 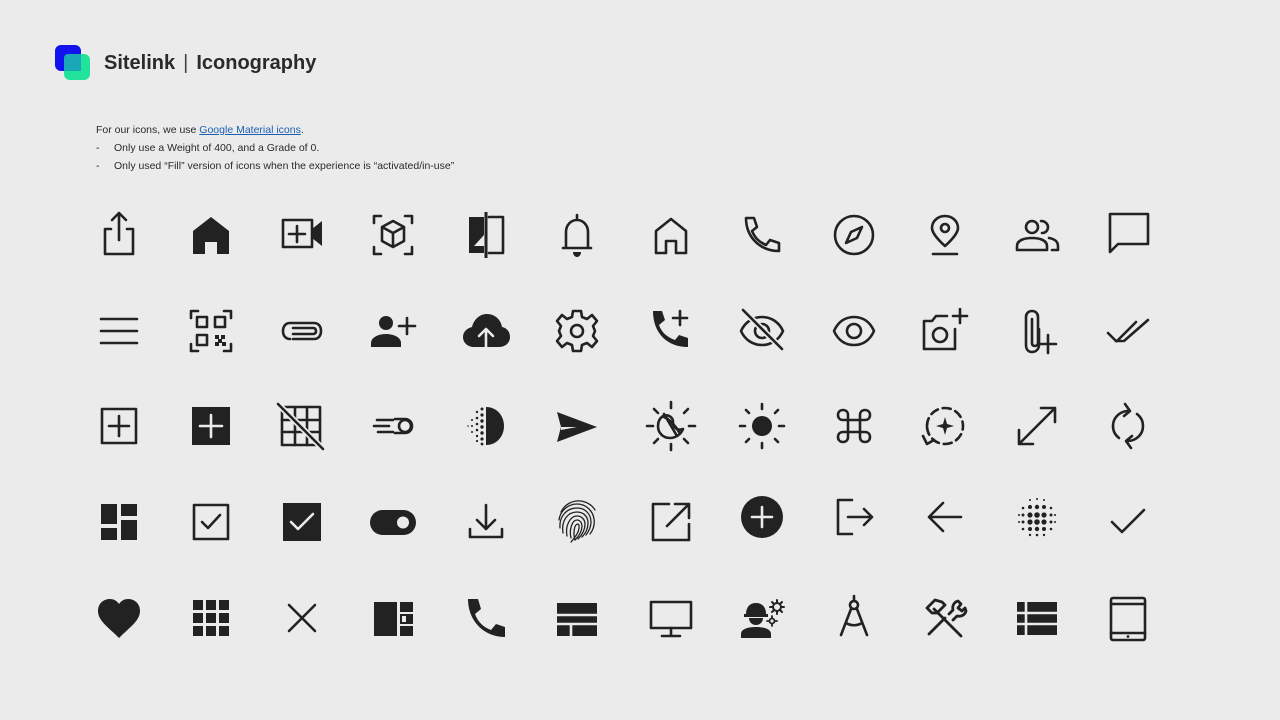 What do you see at coordinates (486, 522) in the screenshot?
I see `download-icon` at bounding box center [486, 522].